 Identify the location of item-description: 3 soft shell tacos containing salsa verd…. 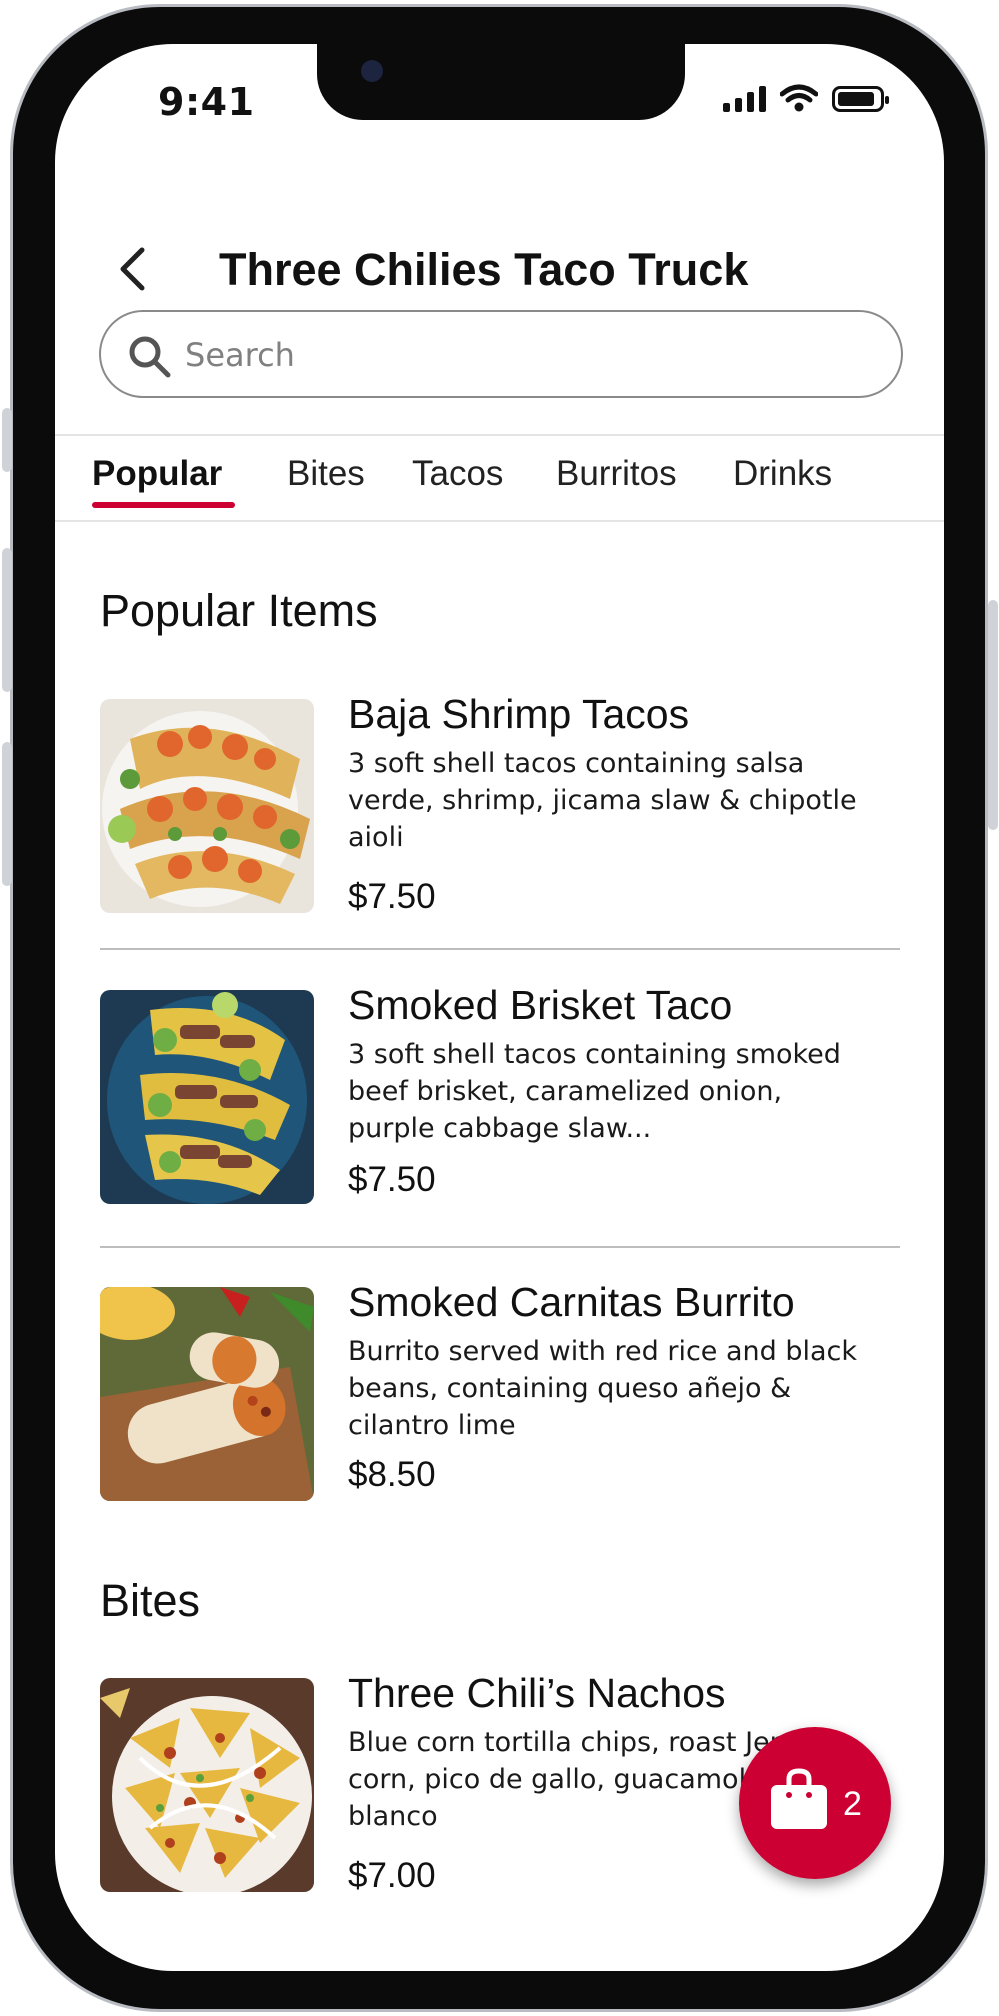
(602, 800).